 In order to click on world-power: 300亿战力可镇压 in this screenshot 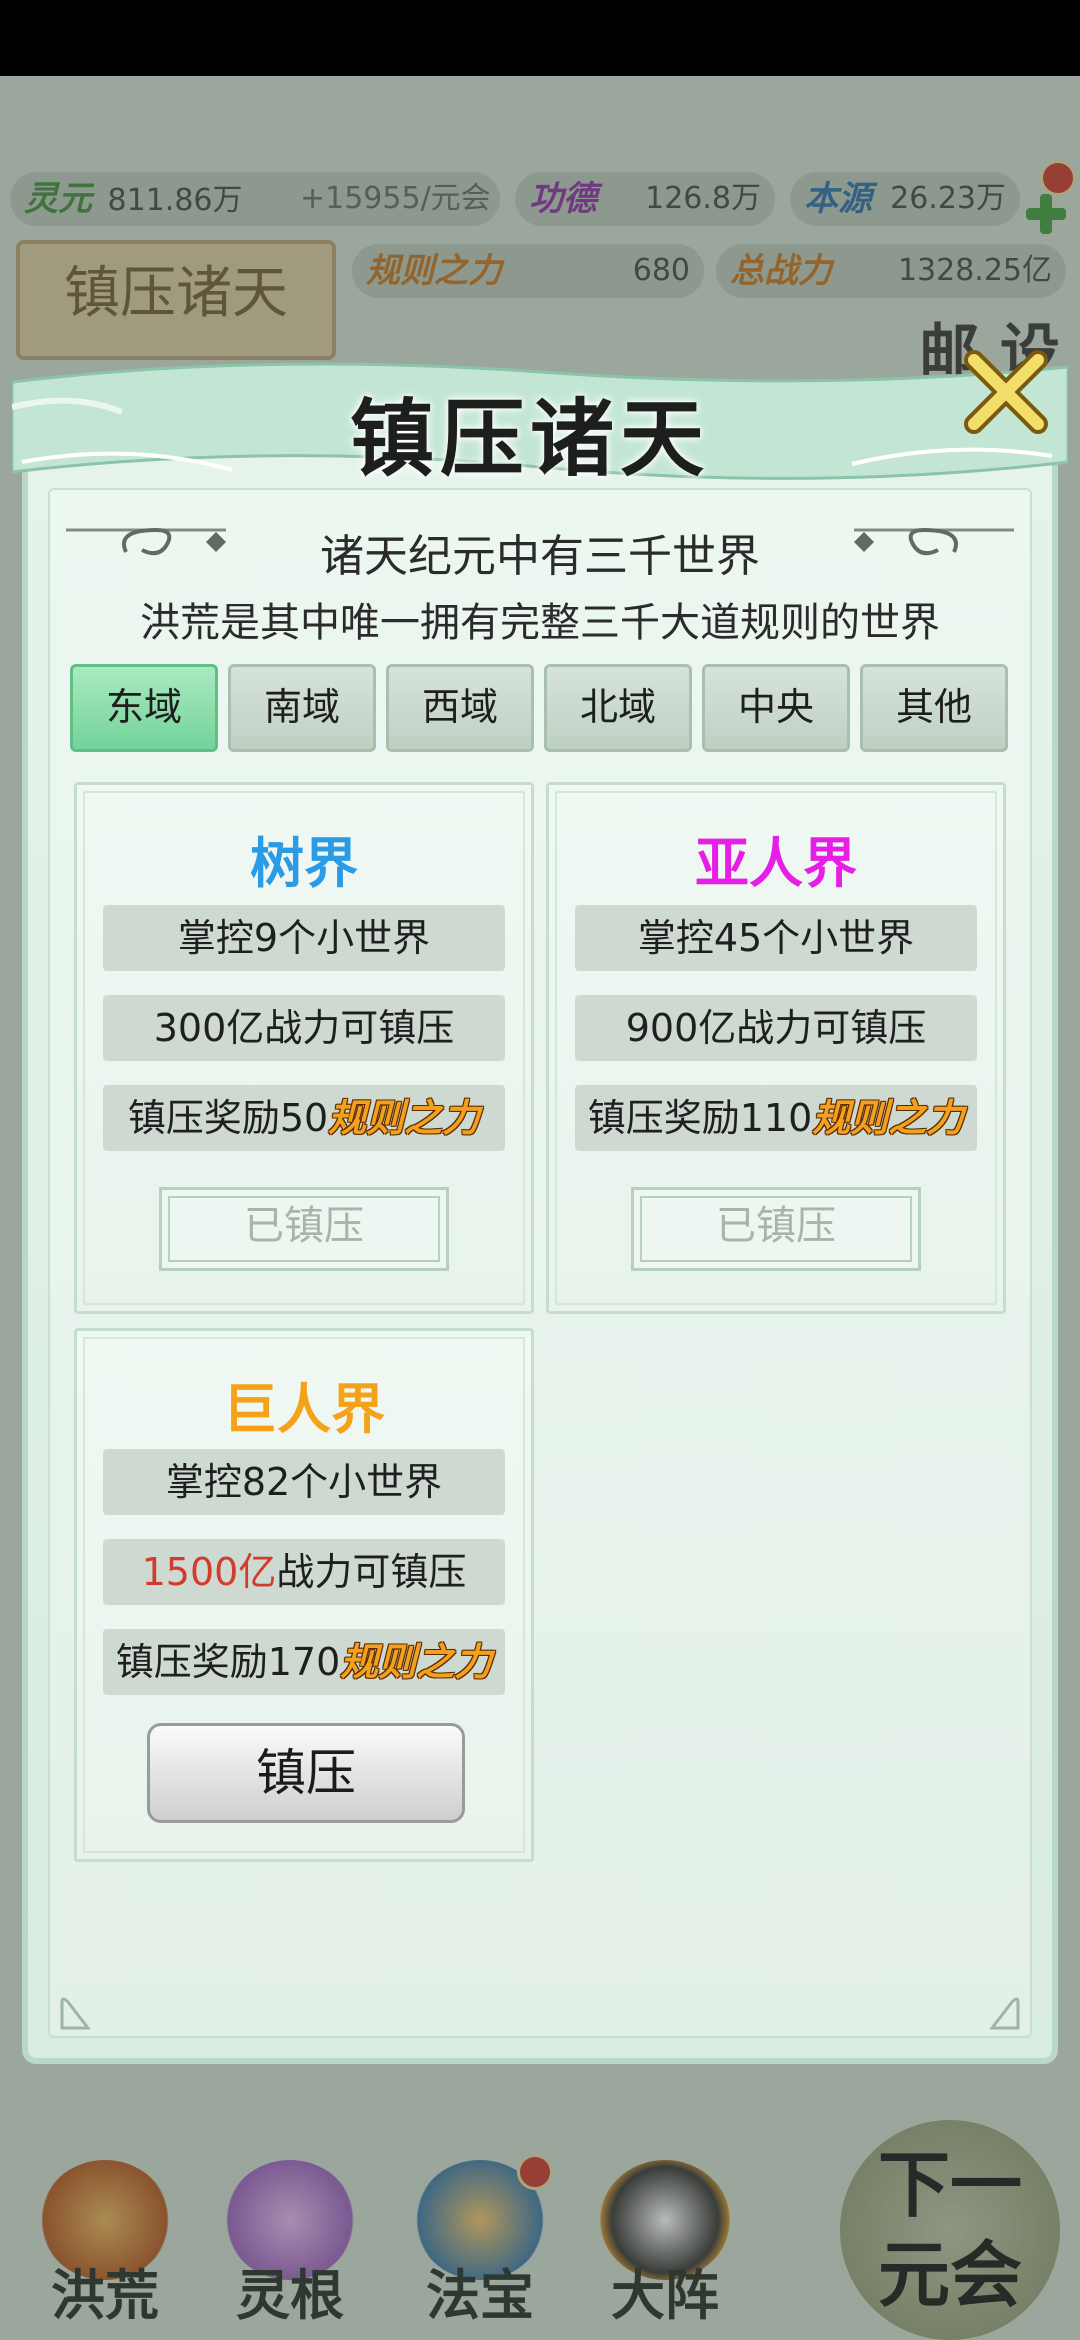, I will do `click(304, 1028)`.